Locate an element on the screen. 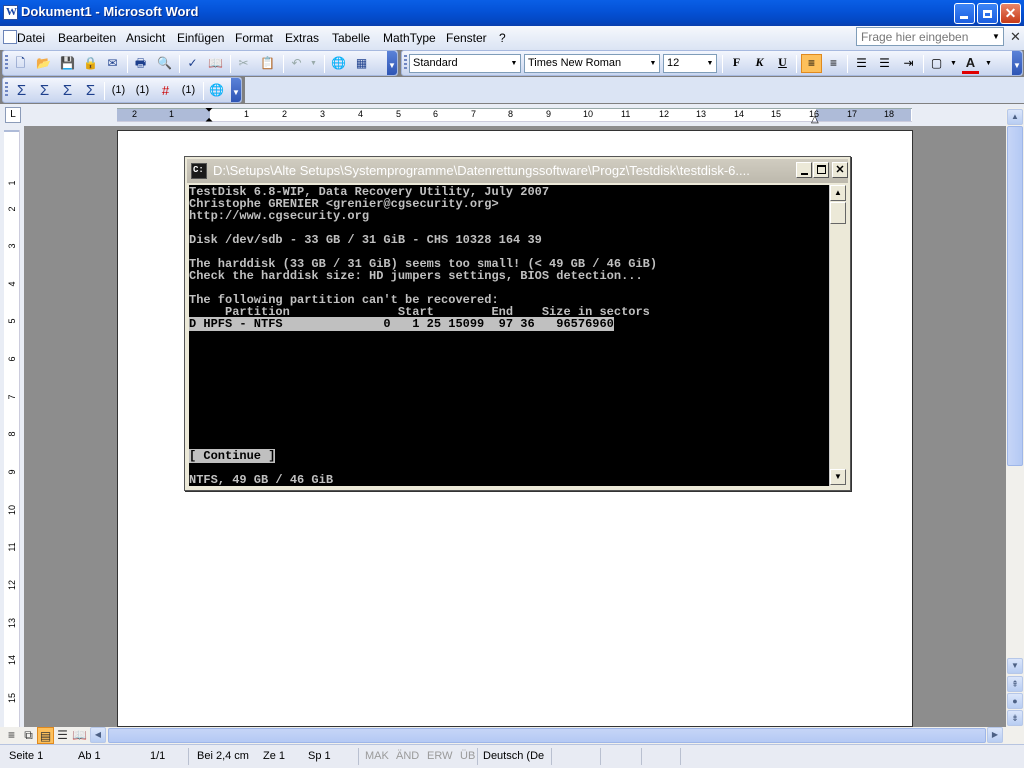 This screenshot has width=1024, height=768. console-icon is located at coordinates (199, 171).